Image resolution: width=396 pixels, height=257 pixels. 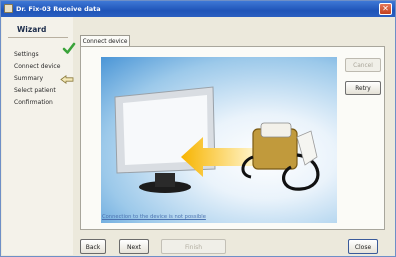 I want to click on device-icon, so click(x=280, y=156).